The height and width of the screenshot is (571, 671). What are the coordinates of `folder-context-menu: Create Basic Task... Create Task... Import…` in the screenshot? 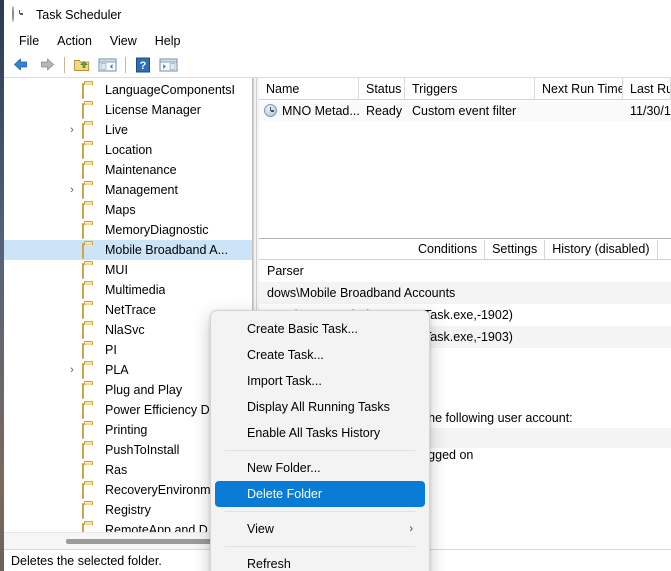 It's located at (320, 440).